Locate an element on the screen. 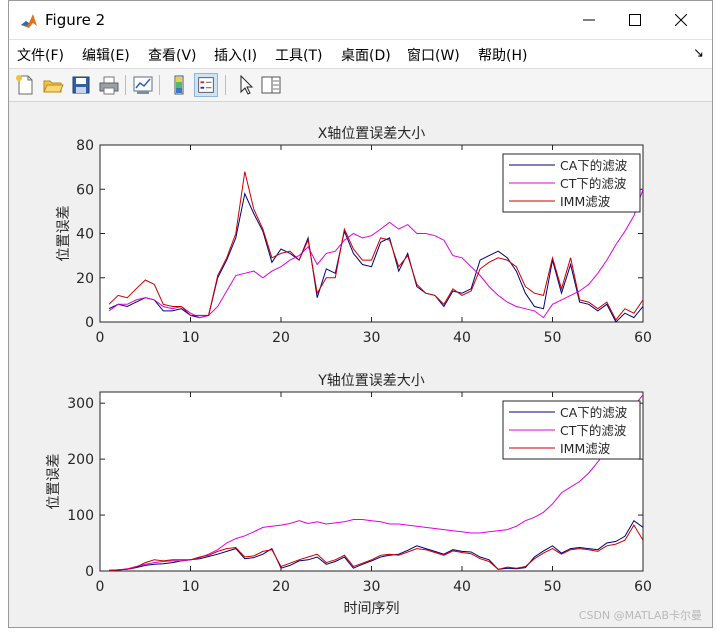 The height and width of the screenshot is (636, 717). menu-tools: 工具(T) is located at coordinates (298, 55).